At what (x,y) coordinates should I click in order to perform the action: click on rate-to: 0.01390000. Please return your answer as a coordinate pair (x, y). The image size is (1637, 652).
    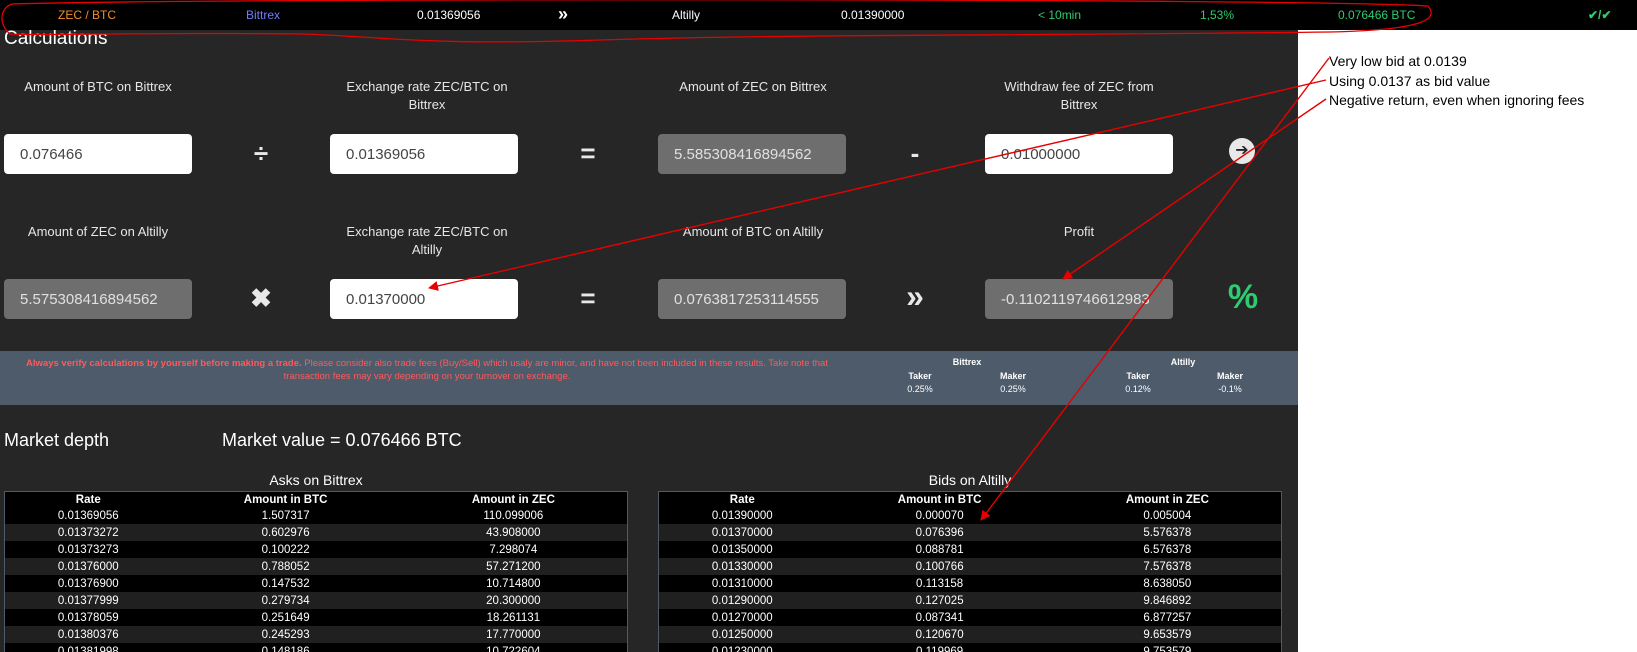
    Looking at the image, I should click on (873, 15).